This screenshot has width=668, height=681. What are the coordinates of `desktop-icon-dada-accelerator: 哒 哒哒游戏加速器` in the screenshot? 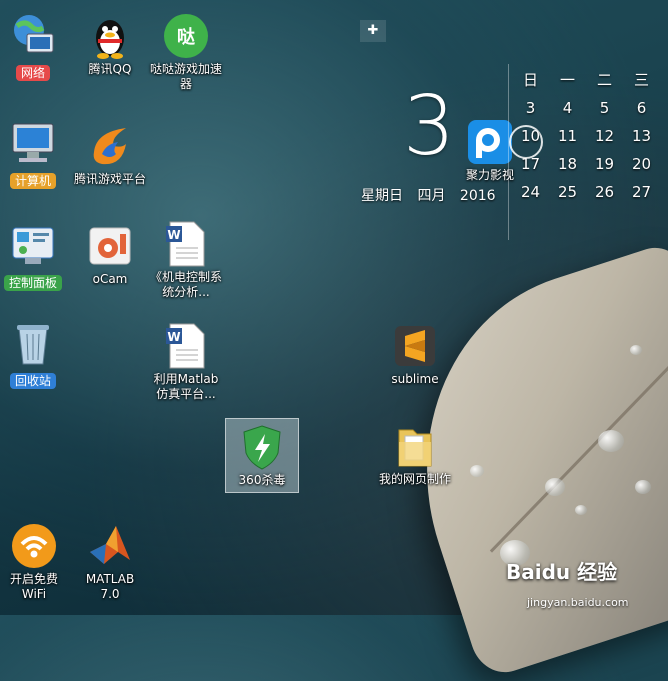 It's located at (186, 52).